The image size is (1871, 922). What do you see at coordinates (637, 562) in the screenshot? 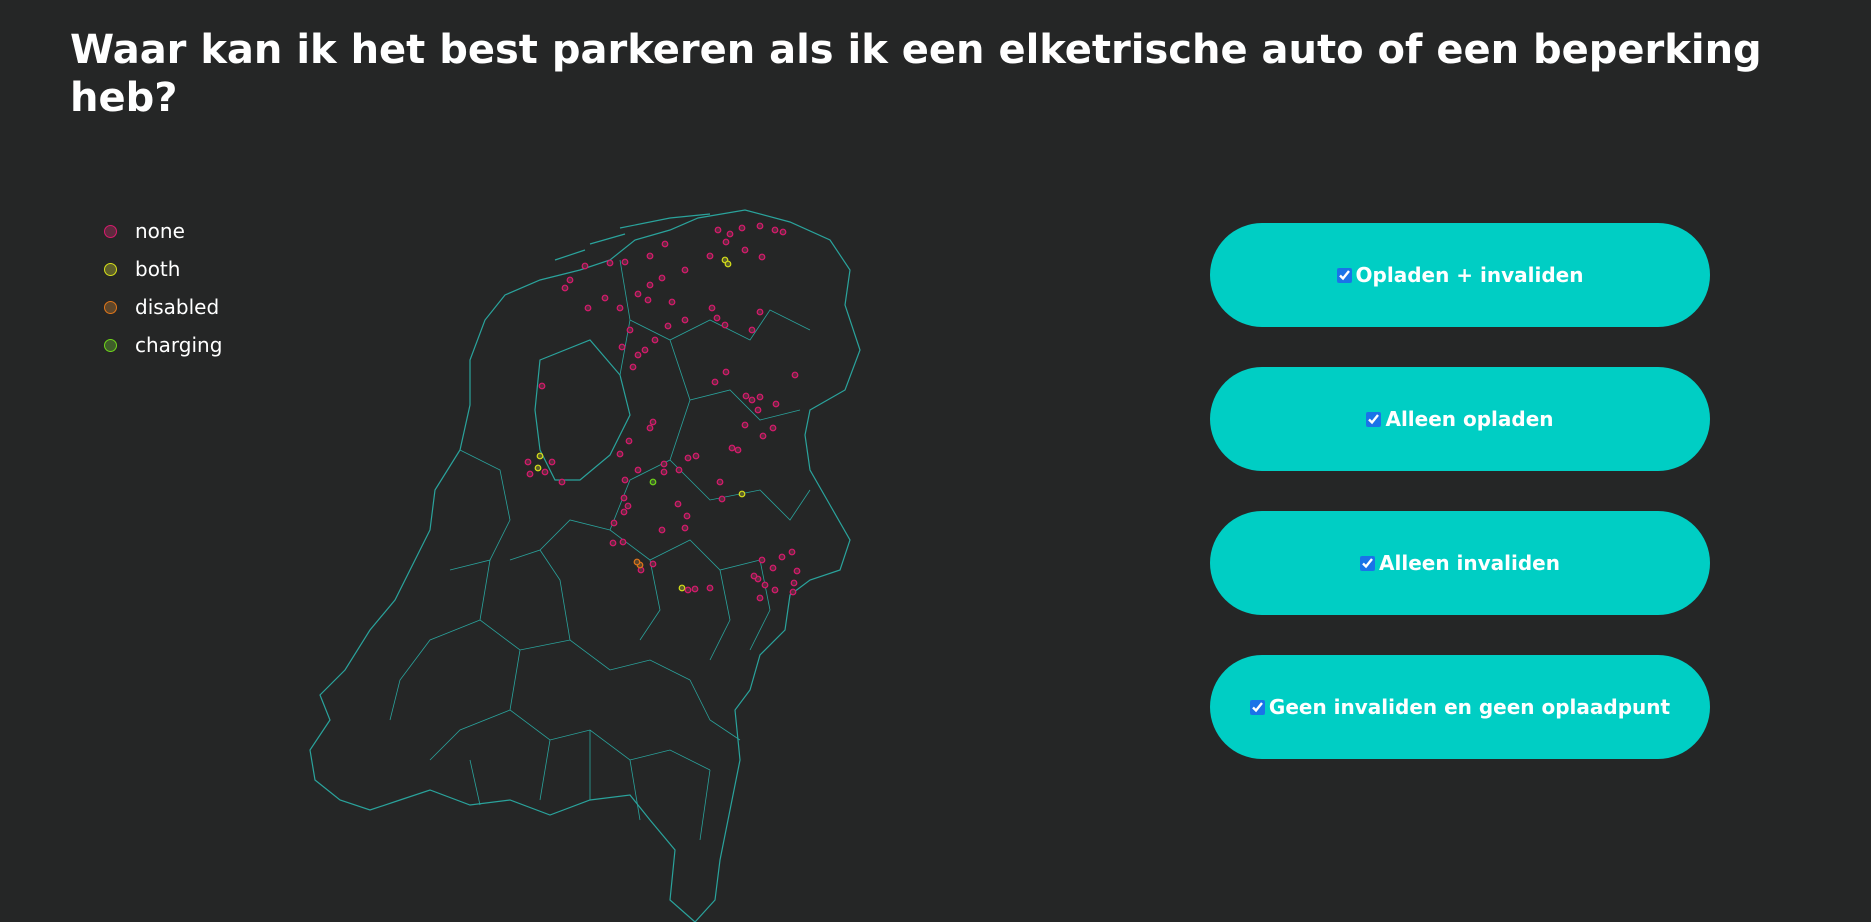
I see `map-point-disabled` at bounding box center [637, 562].